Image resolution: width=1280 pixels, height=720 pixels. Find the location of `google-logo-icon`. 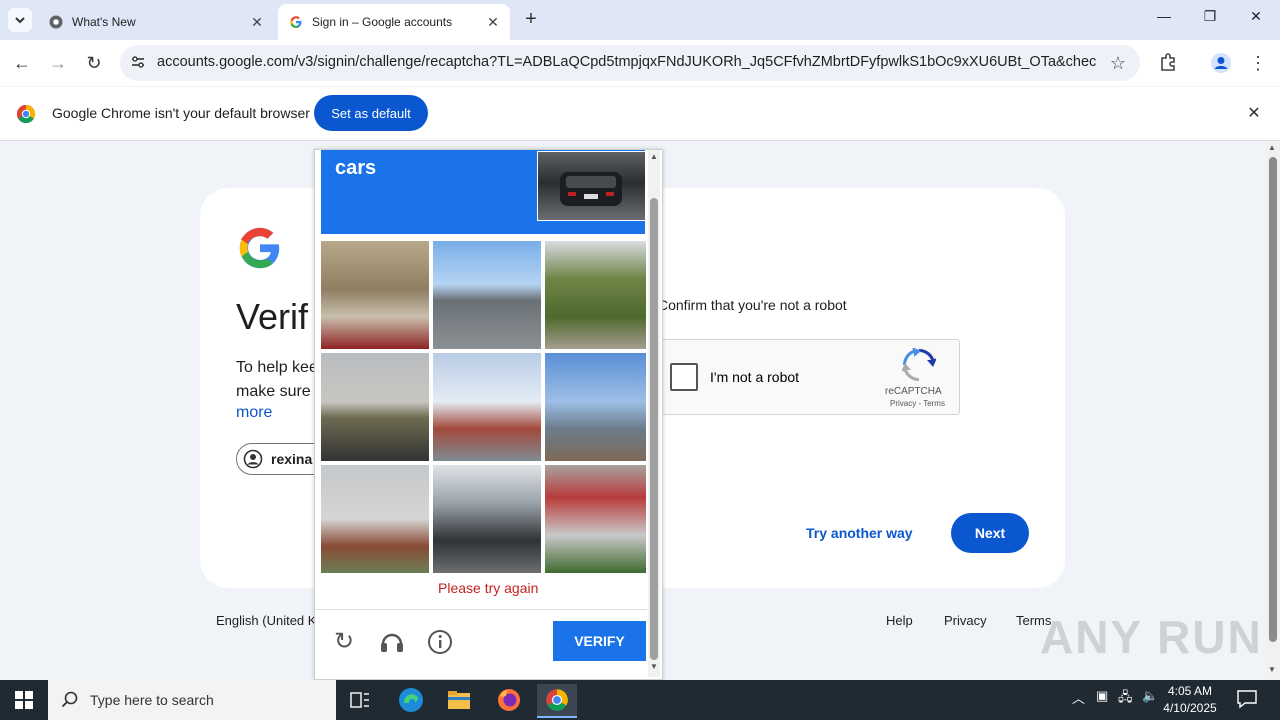

google-logo-icon is located at coordinates (260, 248).